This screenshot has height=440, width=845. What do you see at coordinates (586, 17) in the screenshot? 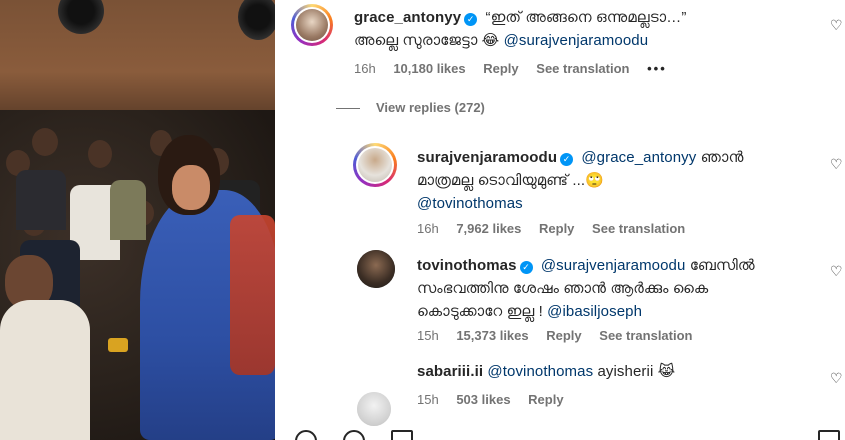
I see `comment-text-line1: “ഇത് അങ്ങനെ ഒന്നുമല്ലടാ…”` at bounding box center [586, 17].